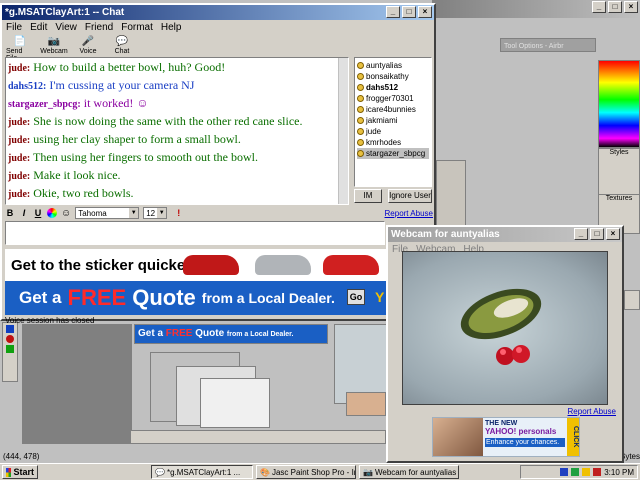 The image size is (640, 480). I want to click on system-tray: 3:10 PM, so click(579, 472).